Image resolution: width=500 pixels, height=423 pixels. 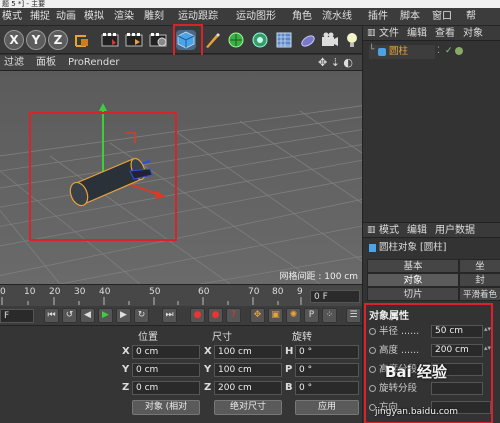 What do you see at coordinates (212, 40) in the screenshot?
I see `pen-icon` at bounding box center [212, 40].